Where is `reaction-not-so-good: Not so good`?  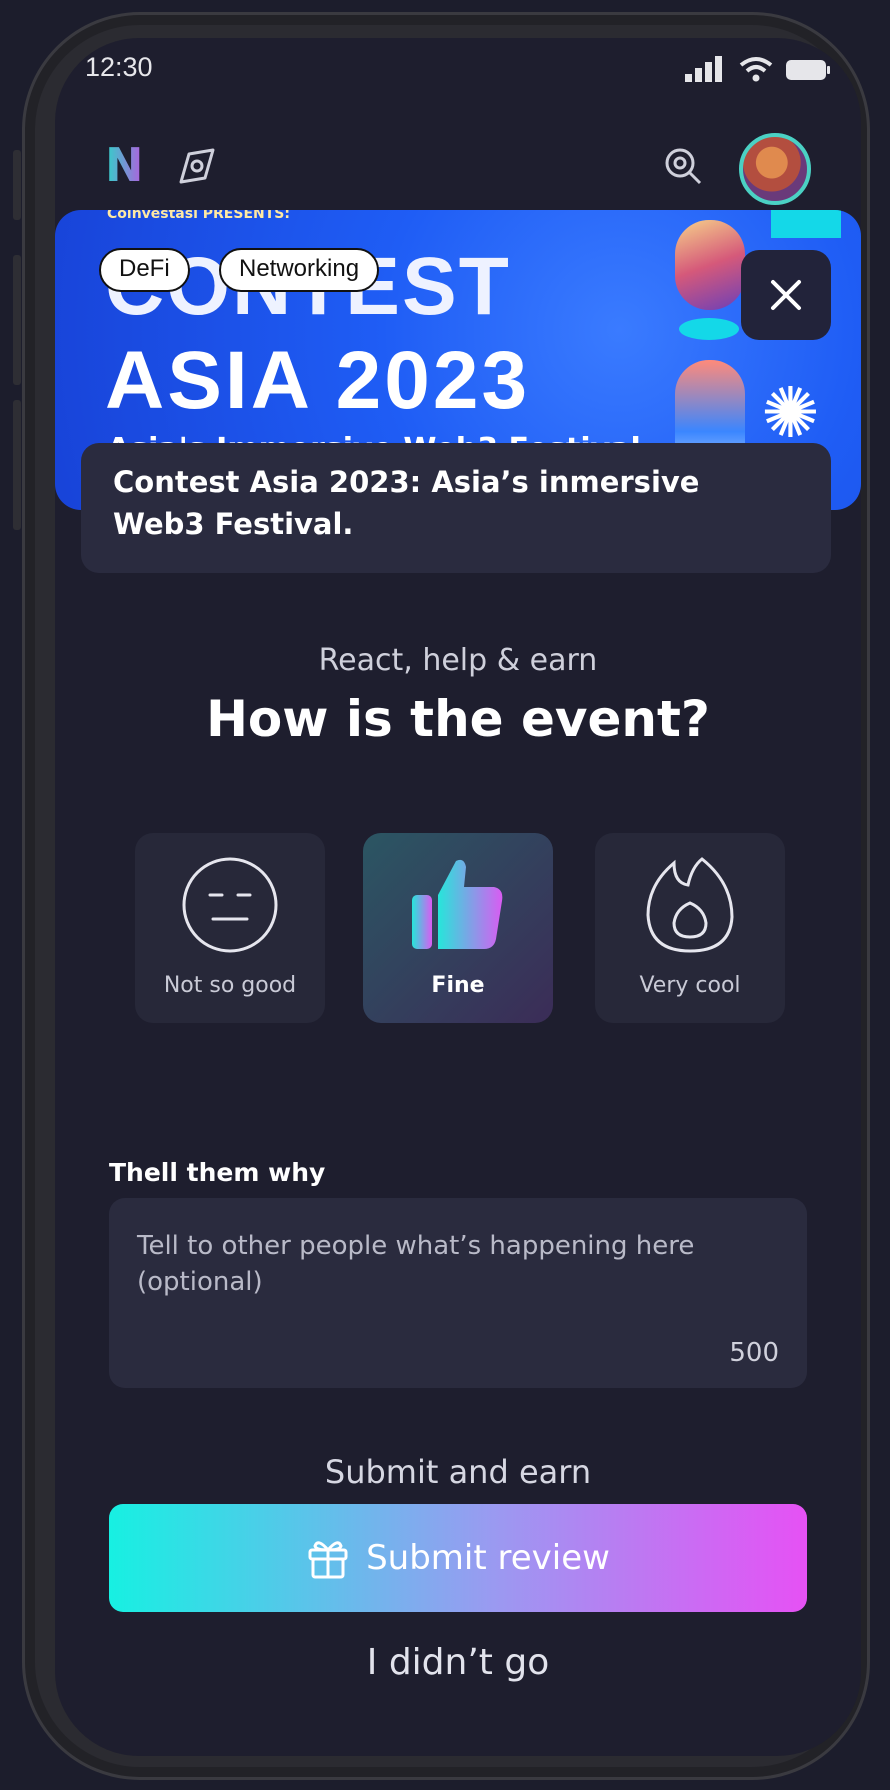 reaction-not-so-good: Not so good is located at coordinates (230, 928).